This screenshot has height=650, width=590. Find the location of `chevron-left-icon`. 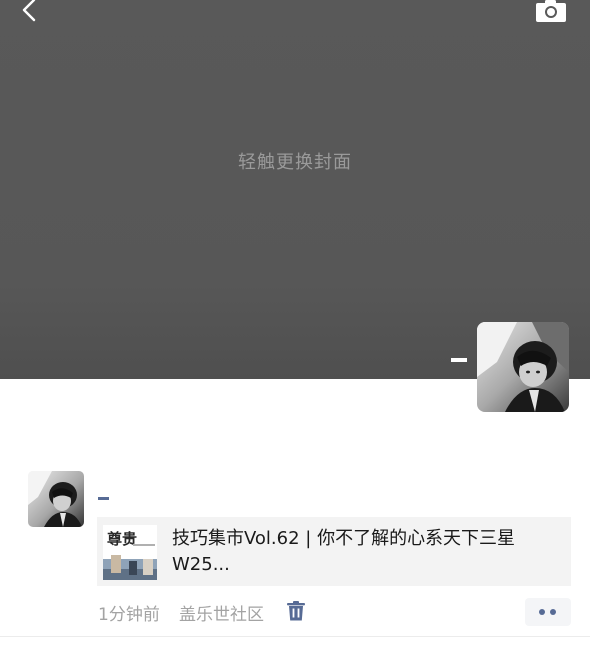

chevron-left-icon is located at coordinates (29, 11).